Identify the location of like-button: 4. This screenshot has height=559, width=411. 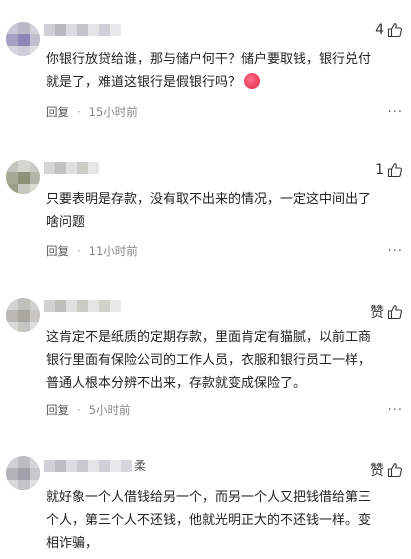
(389, 30).